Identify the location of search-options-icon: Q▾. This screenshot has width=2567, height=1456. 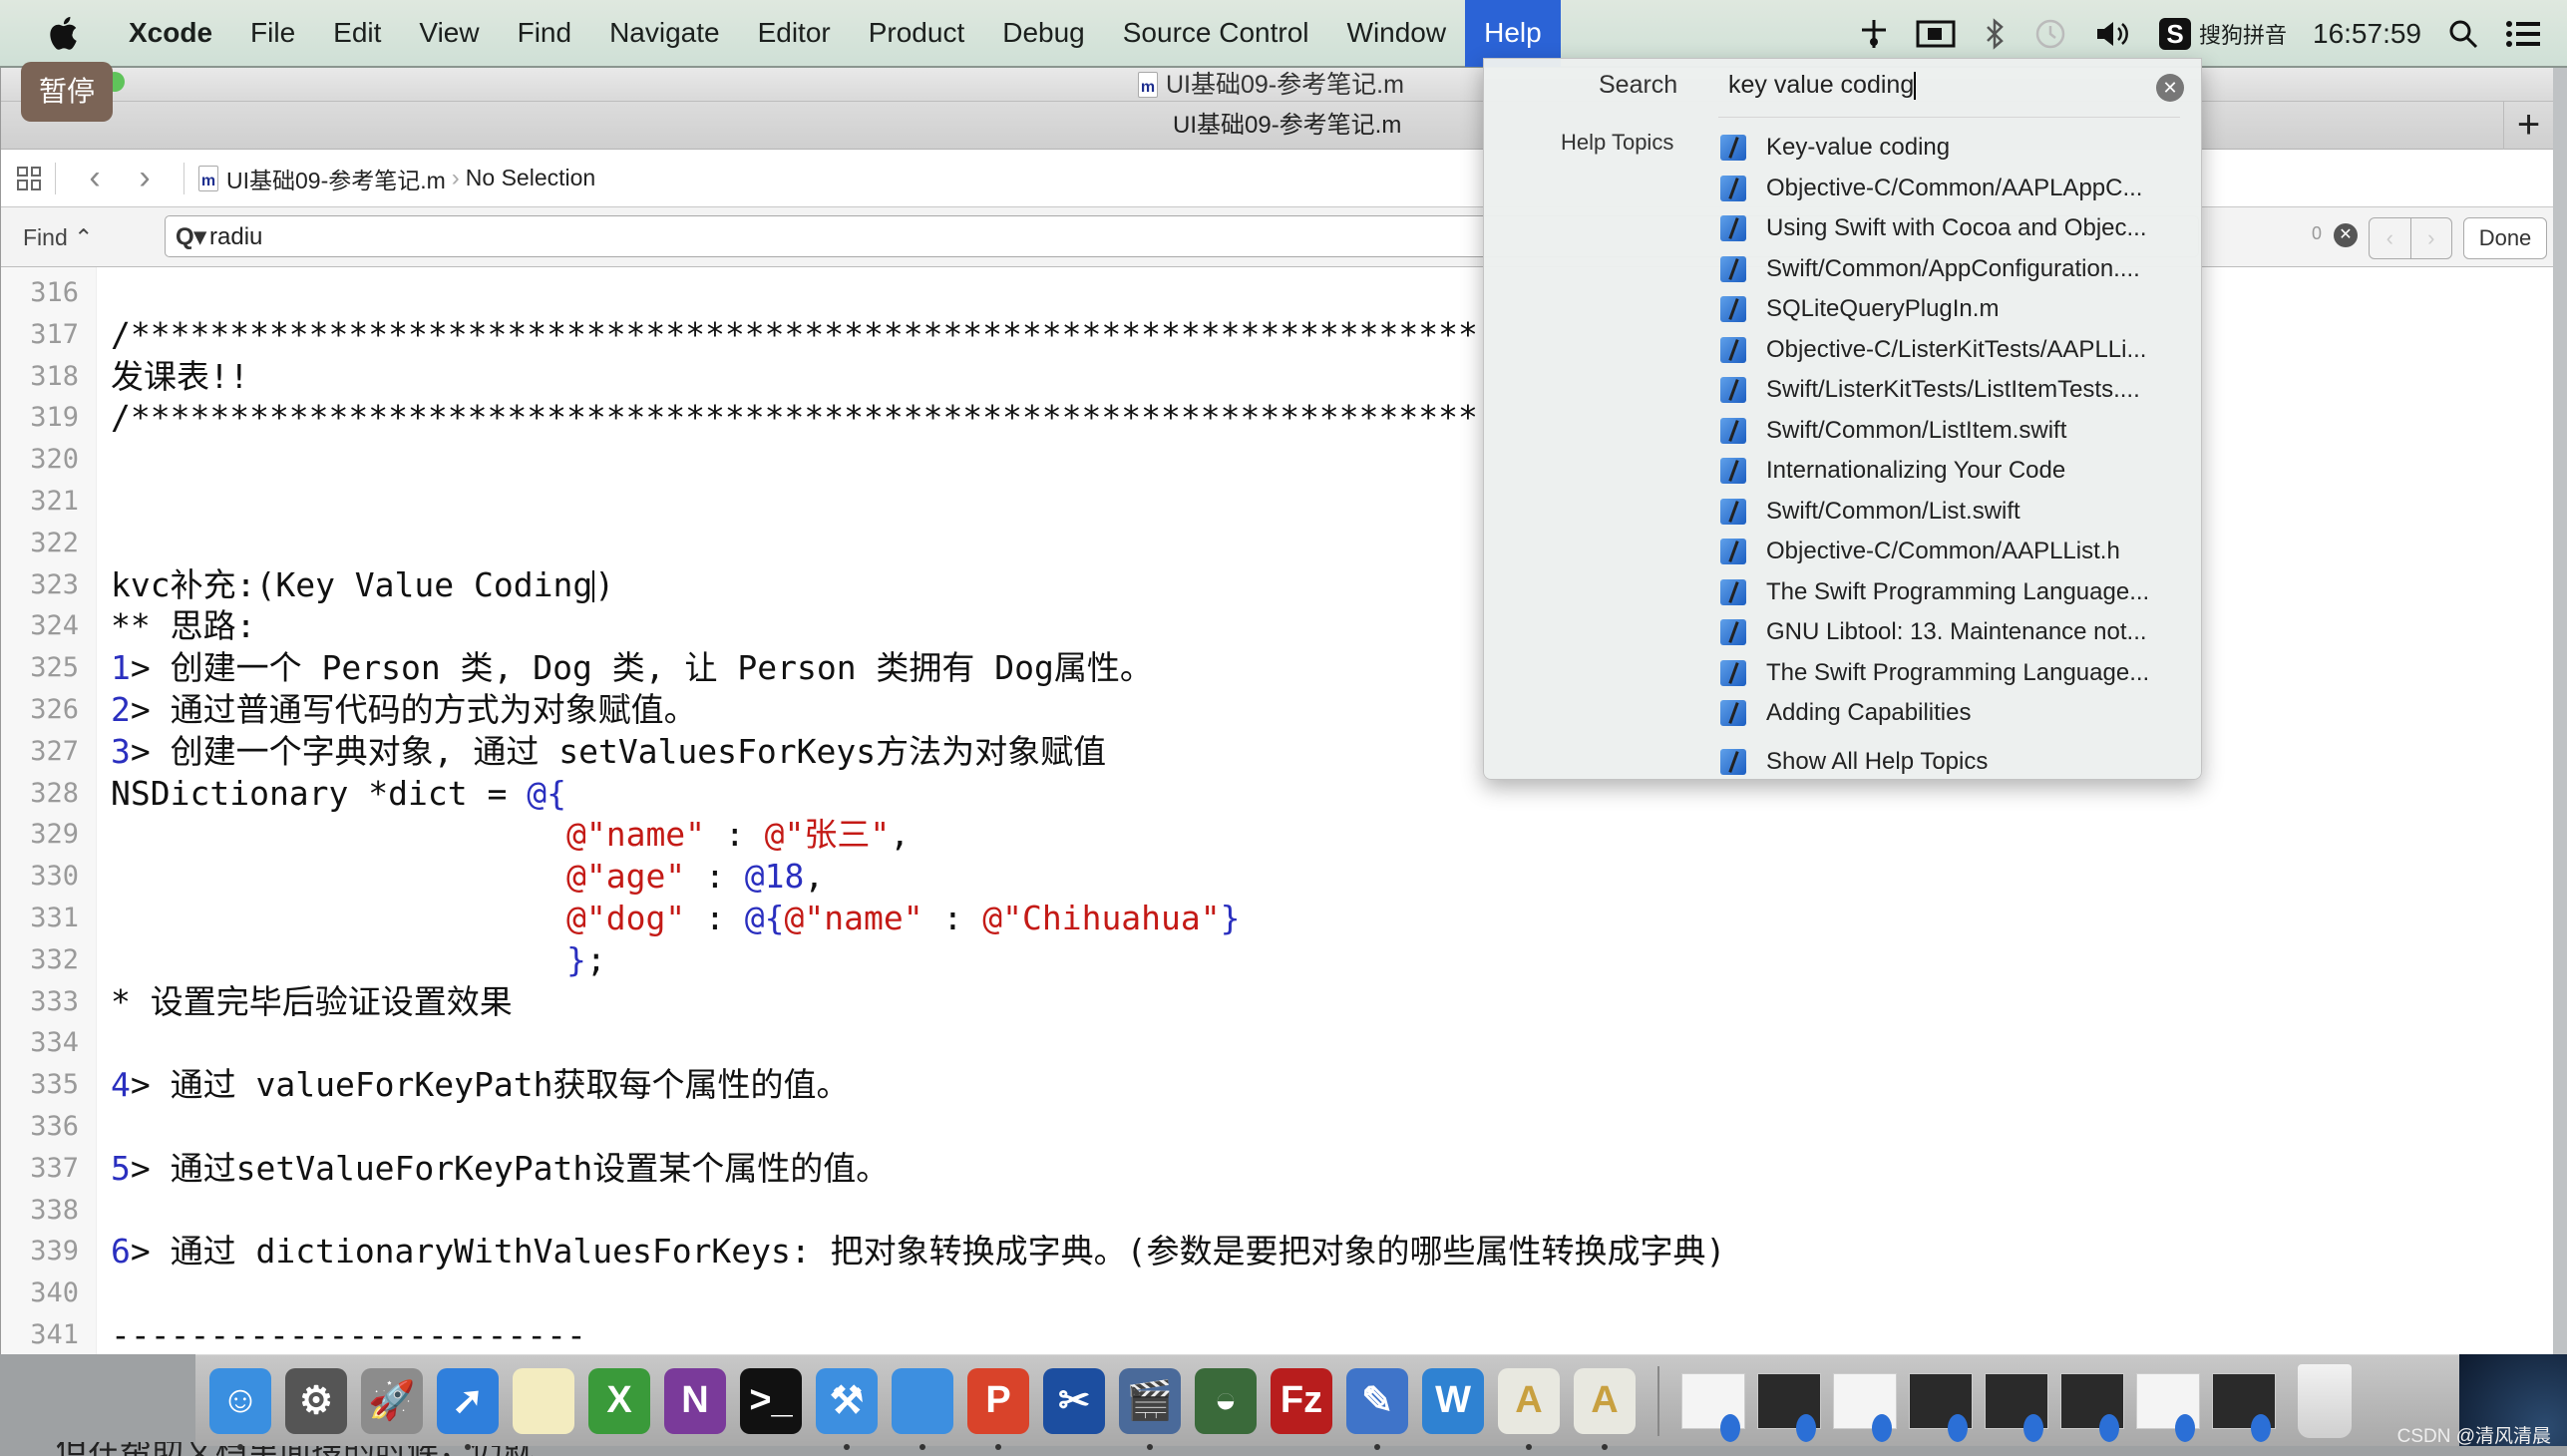
(191, 236).